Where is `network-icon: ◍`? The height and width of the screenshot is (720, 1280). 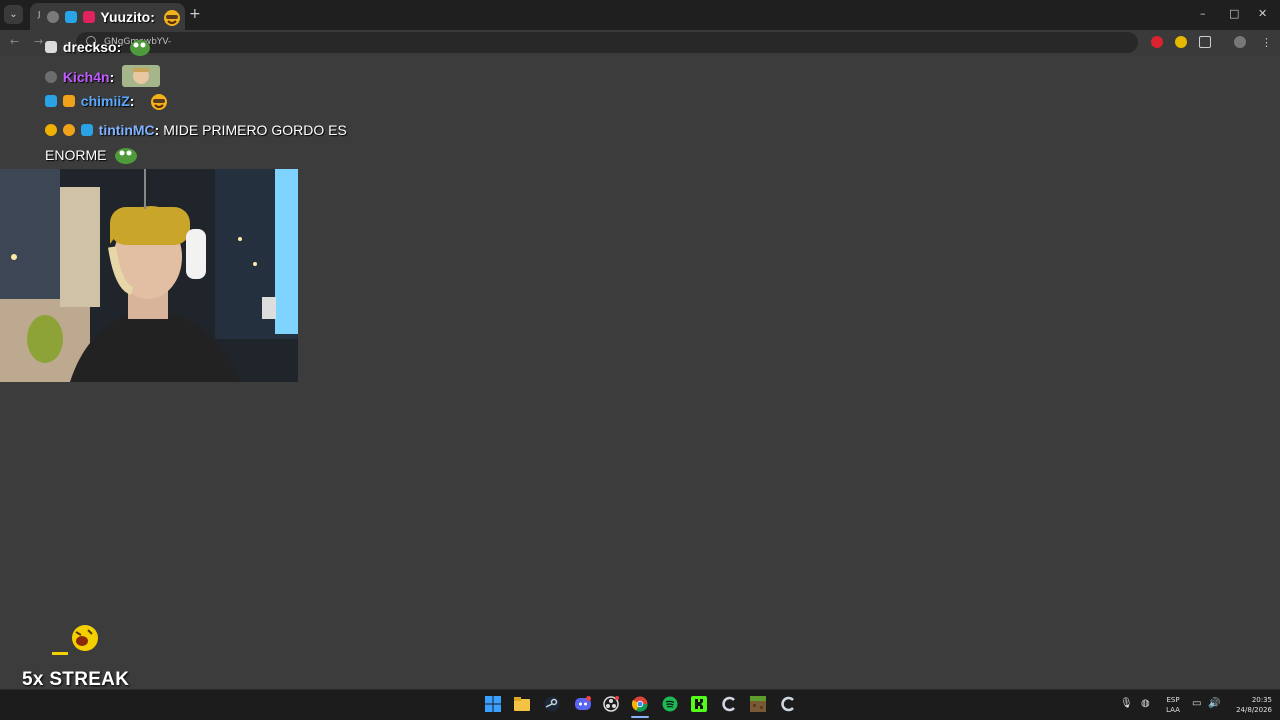
network-icon: ◍ is located at coordinates (1145, 704).